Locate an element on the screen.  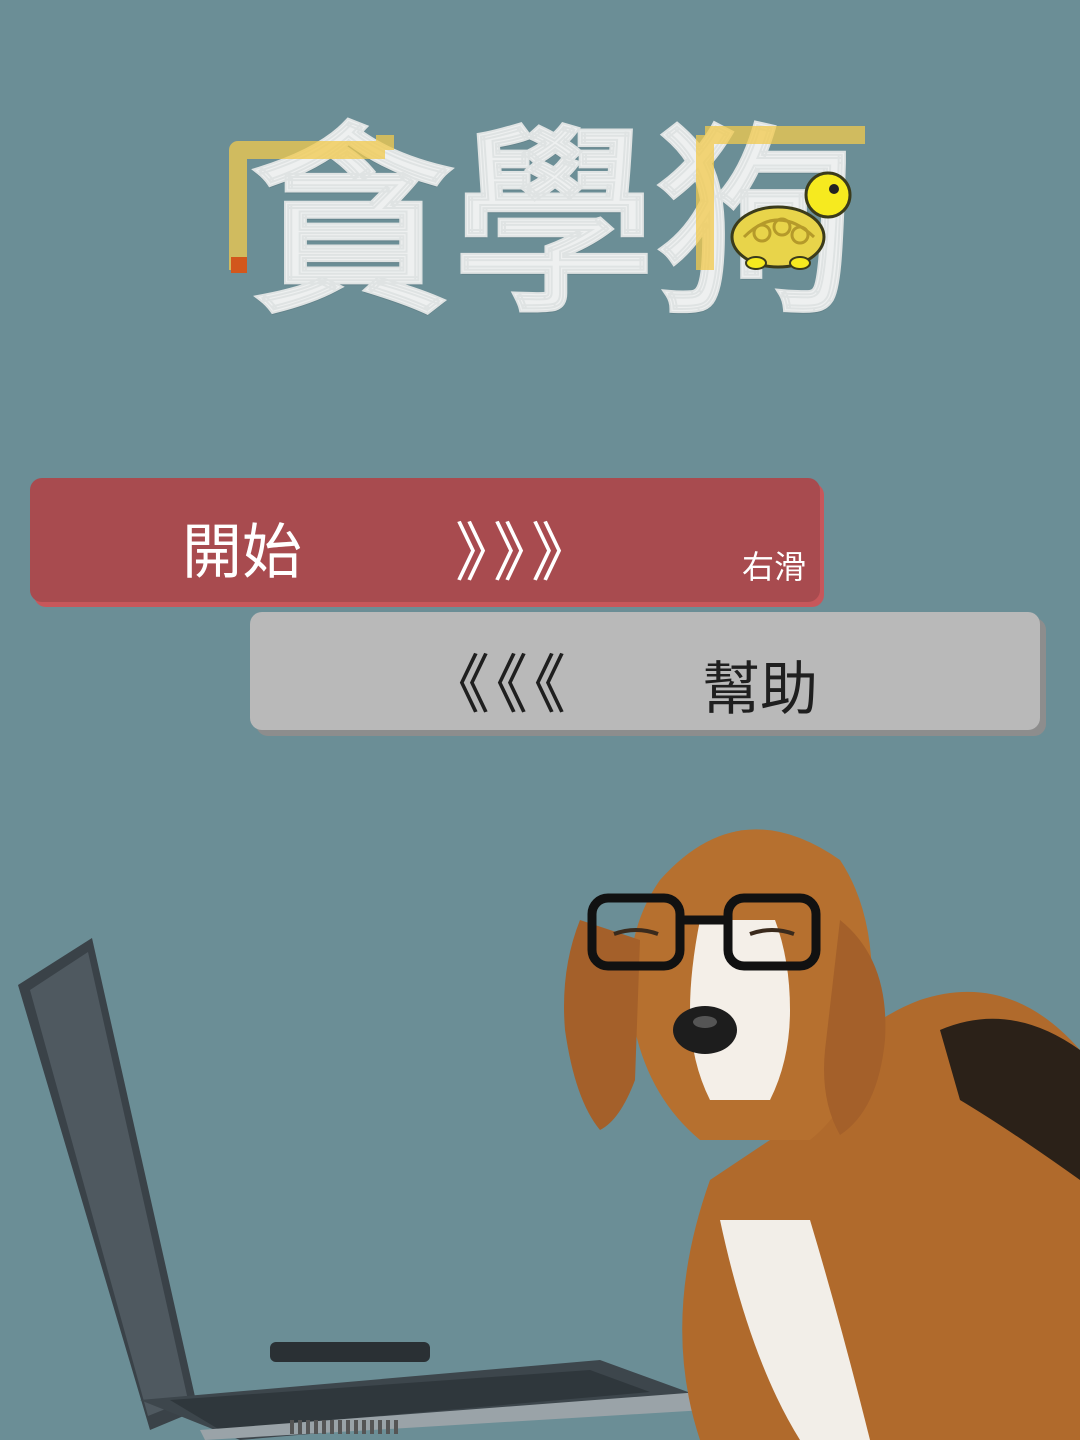
turtle-icon is located at coordinates (791, 220).